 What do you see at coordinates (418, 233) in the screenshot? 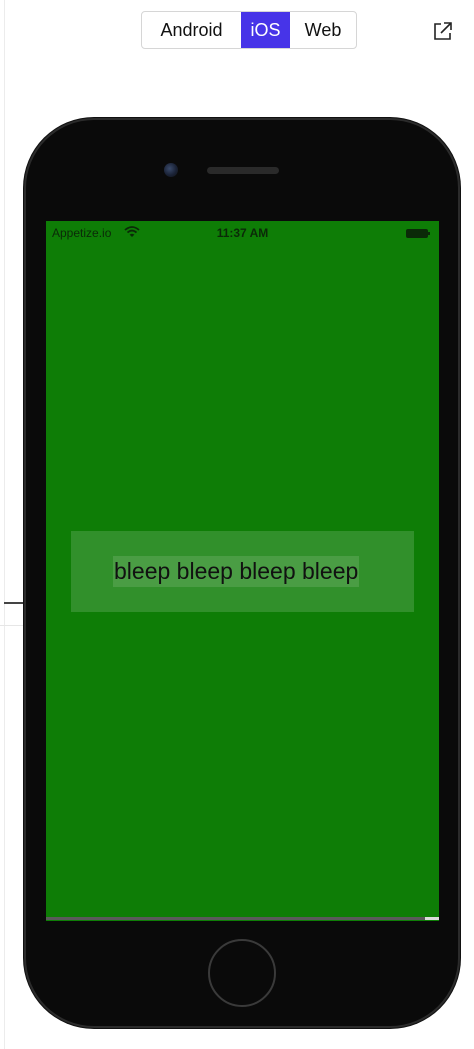
I see `battery-icon` at bounding box center [418, 233].